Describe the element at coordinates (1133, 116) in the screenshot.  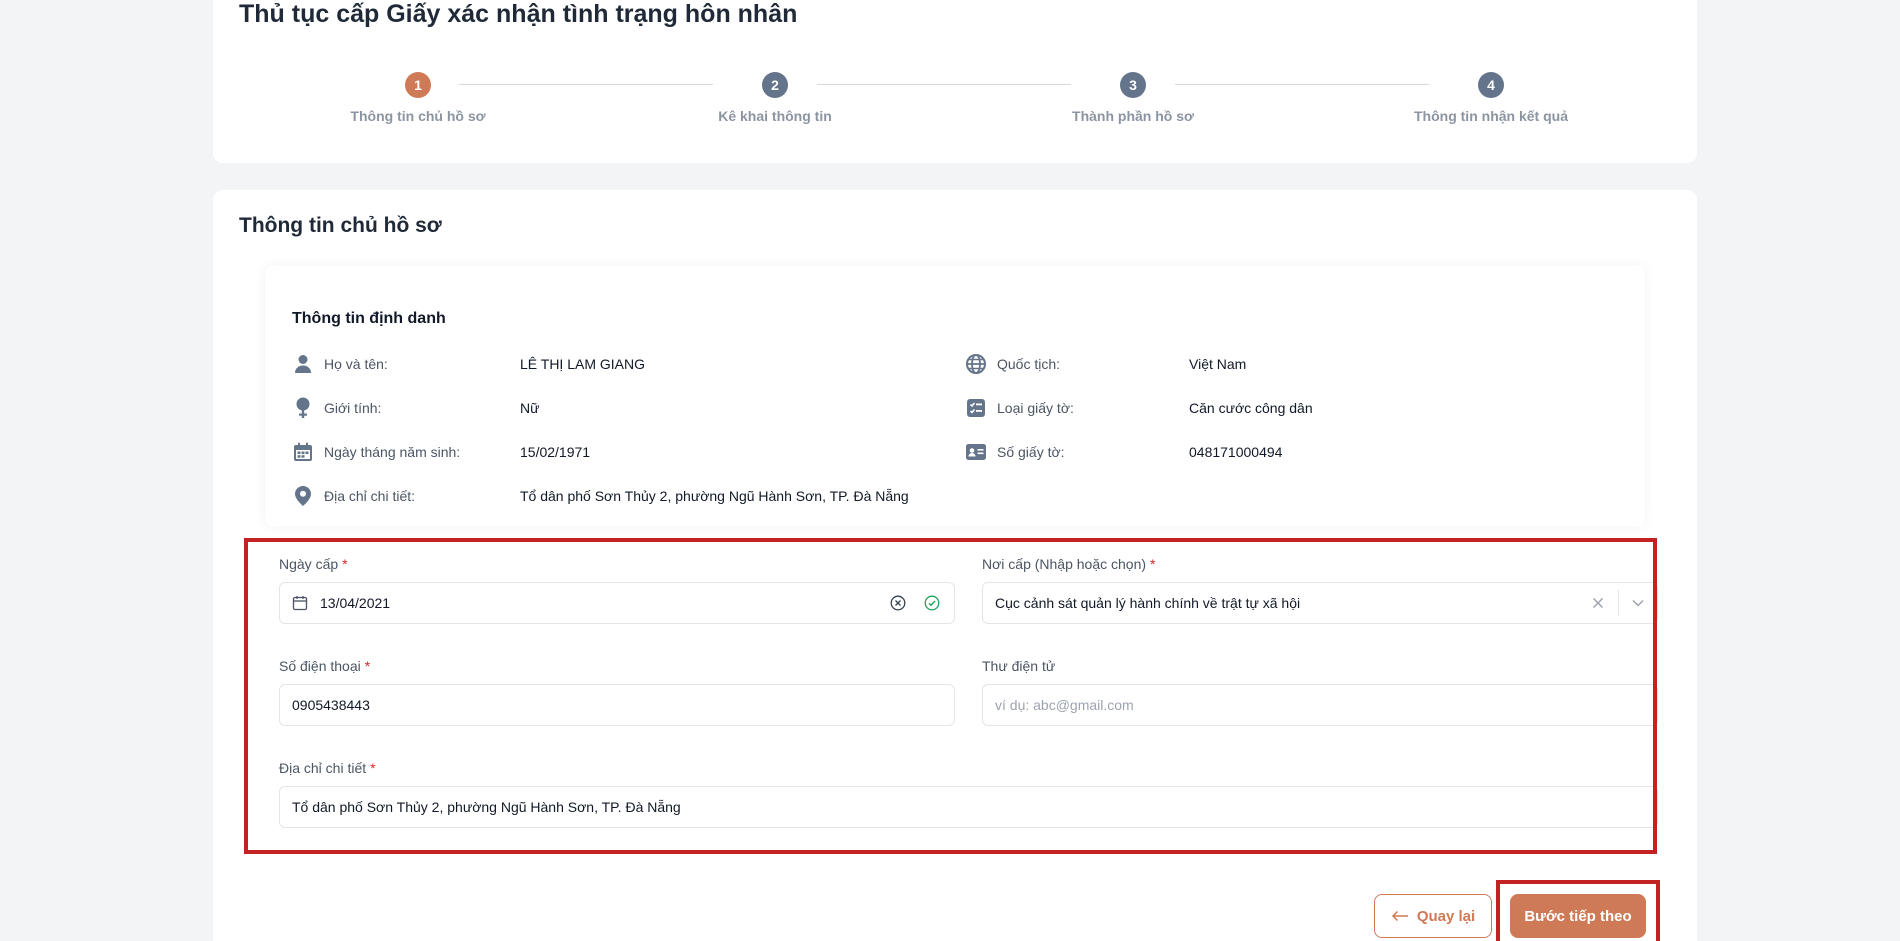
I see `step-3-label: Thành phần hồ sơ` at that location.